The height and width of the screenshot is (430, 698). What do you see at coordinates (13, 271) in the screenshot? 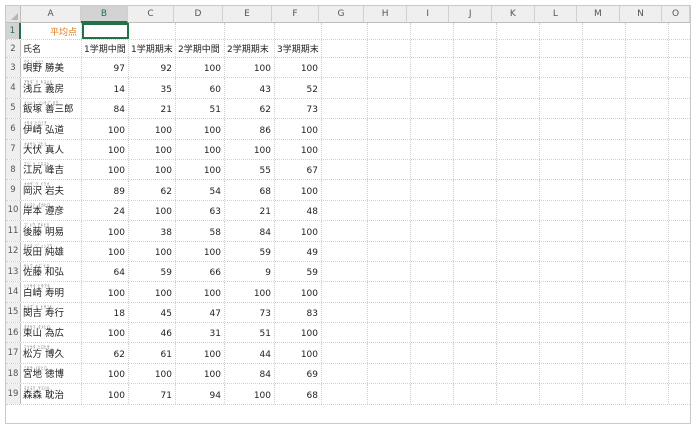
I see `row-header-13: 13` at bounding box center [13, 271].